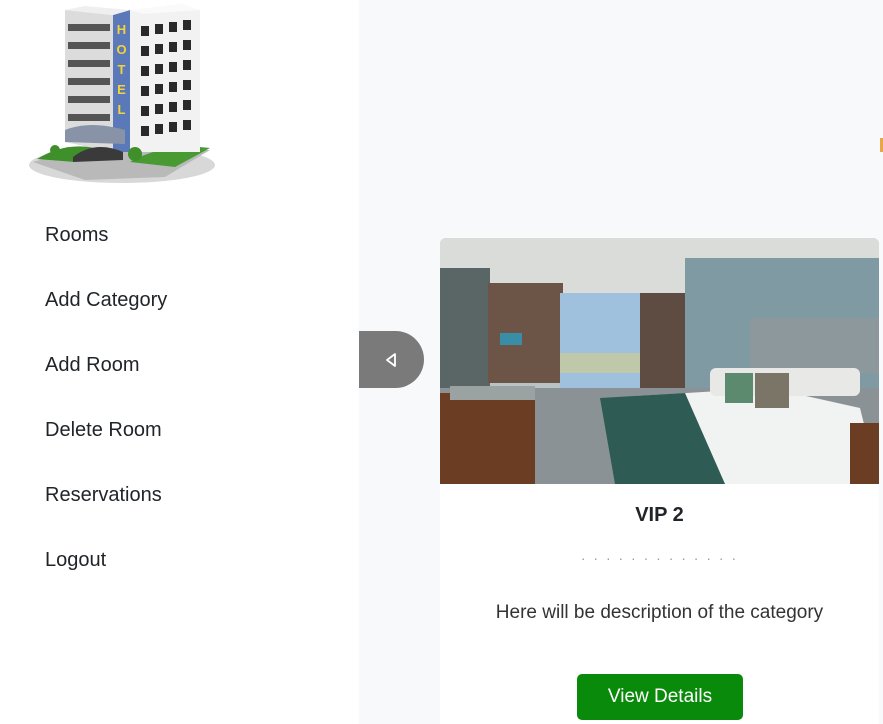  What do you see at coordinates (76, 235) in the screenshot?
I see `sidebar-item-rooms: Rooms` at bounding box center [76, 235].